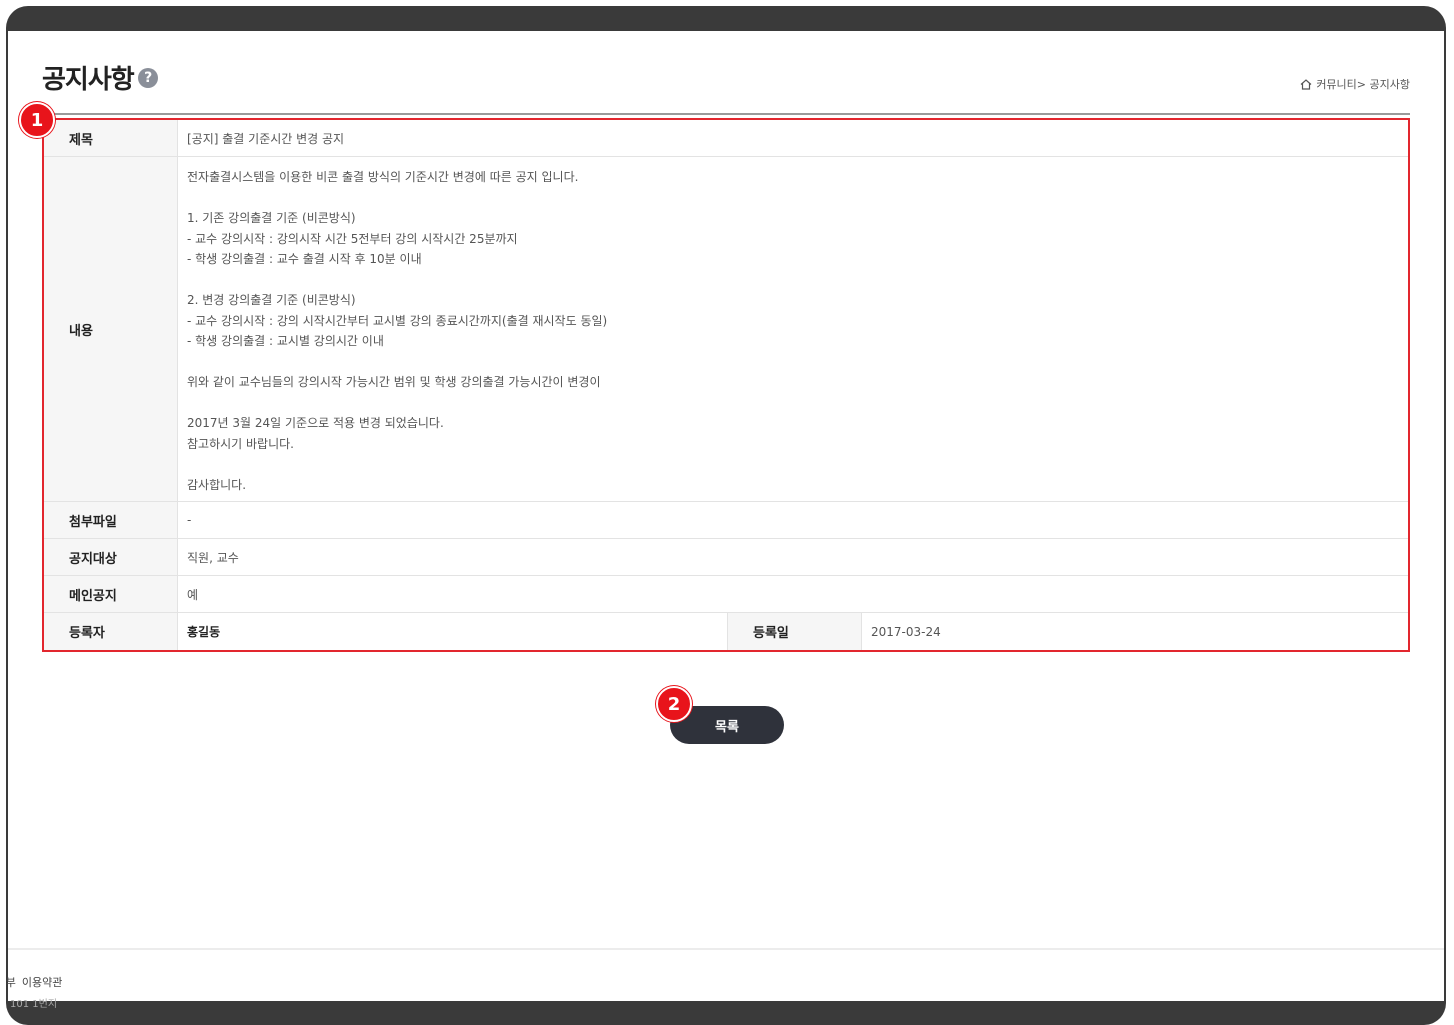  Describe the element at coordinates (11, 982) in the screenshot. I see `footer-link-privacy: |부` at that location.